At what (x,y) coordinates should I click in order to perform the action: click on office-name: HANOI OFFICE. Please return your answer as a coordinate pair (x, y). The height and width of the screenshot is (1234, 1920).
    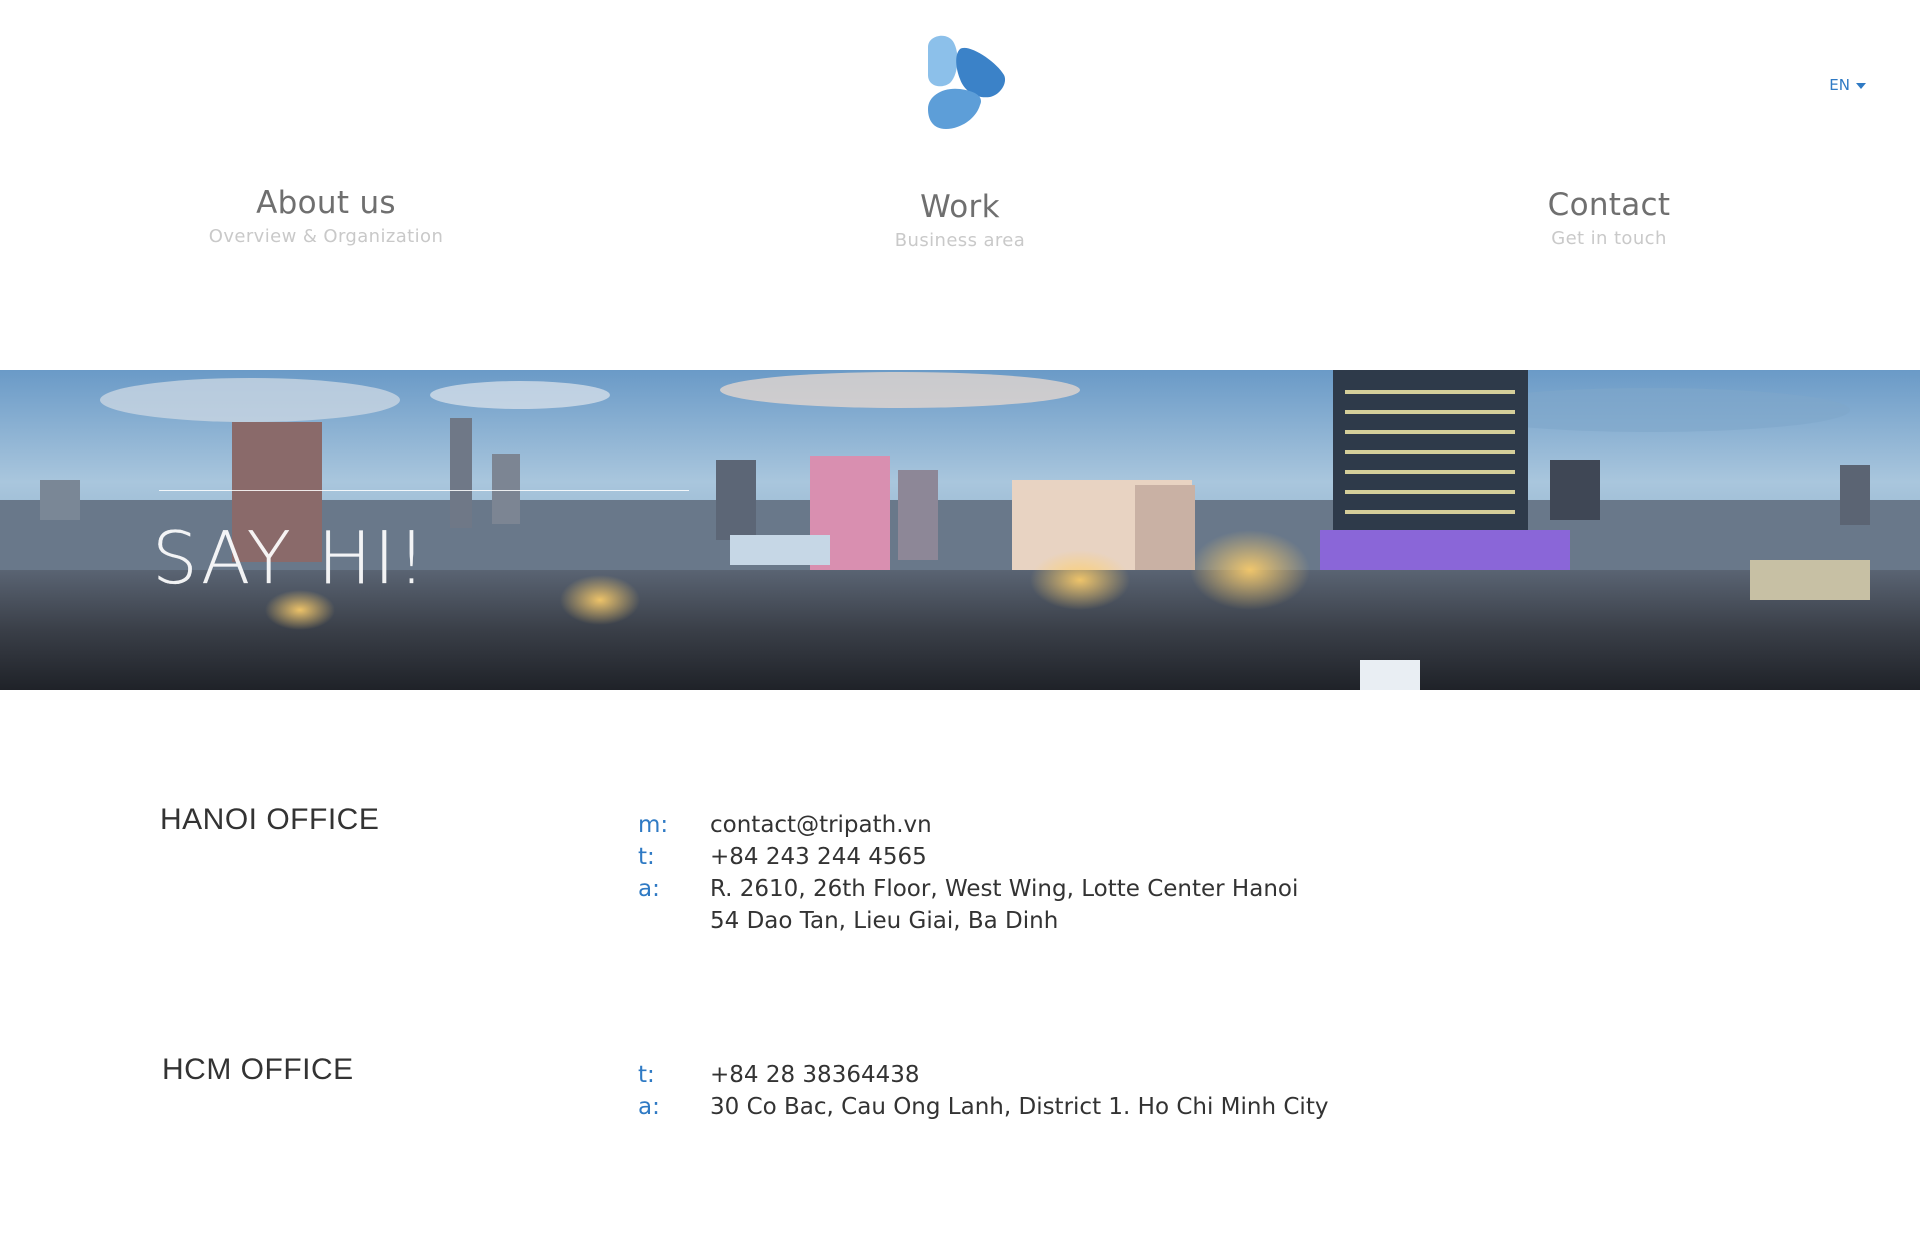
    Looking at the image, I should click on (270, 819).